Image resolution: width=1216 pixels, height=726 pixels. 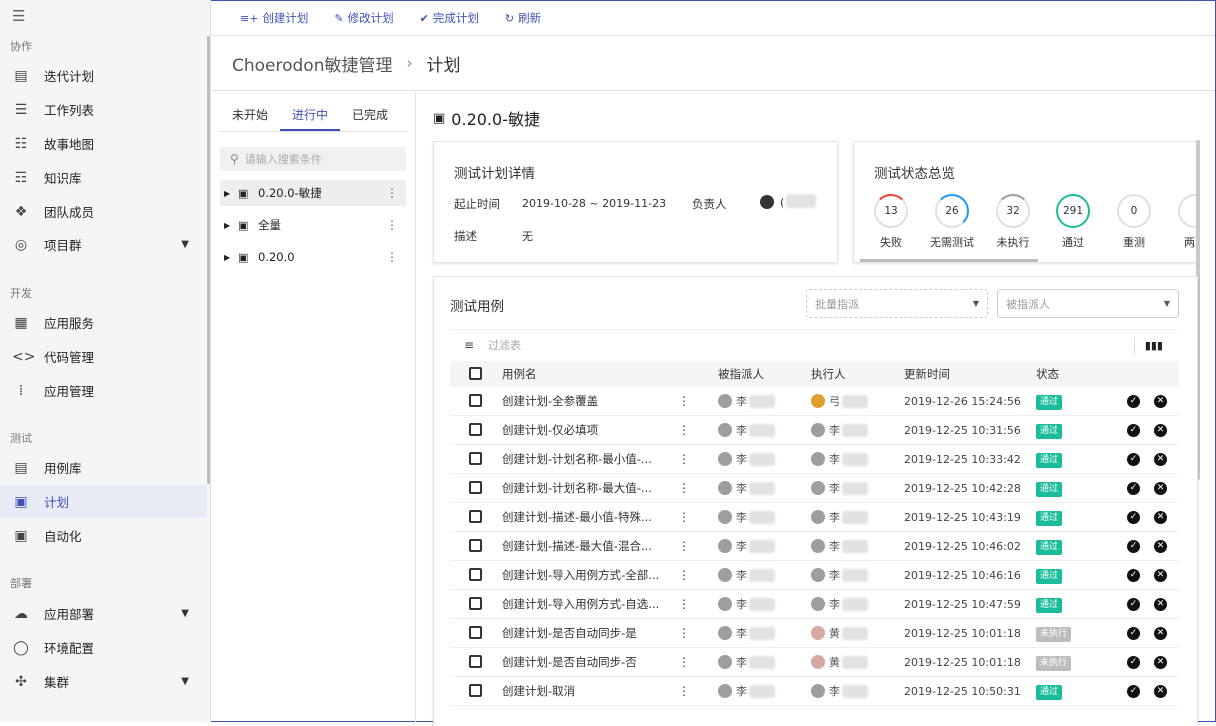 I want to click on nav-item-automation: ▣ 自动化, so click(x=103, y=535).